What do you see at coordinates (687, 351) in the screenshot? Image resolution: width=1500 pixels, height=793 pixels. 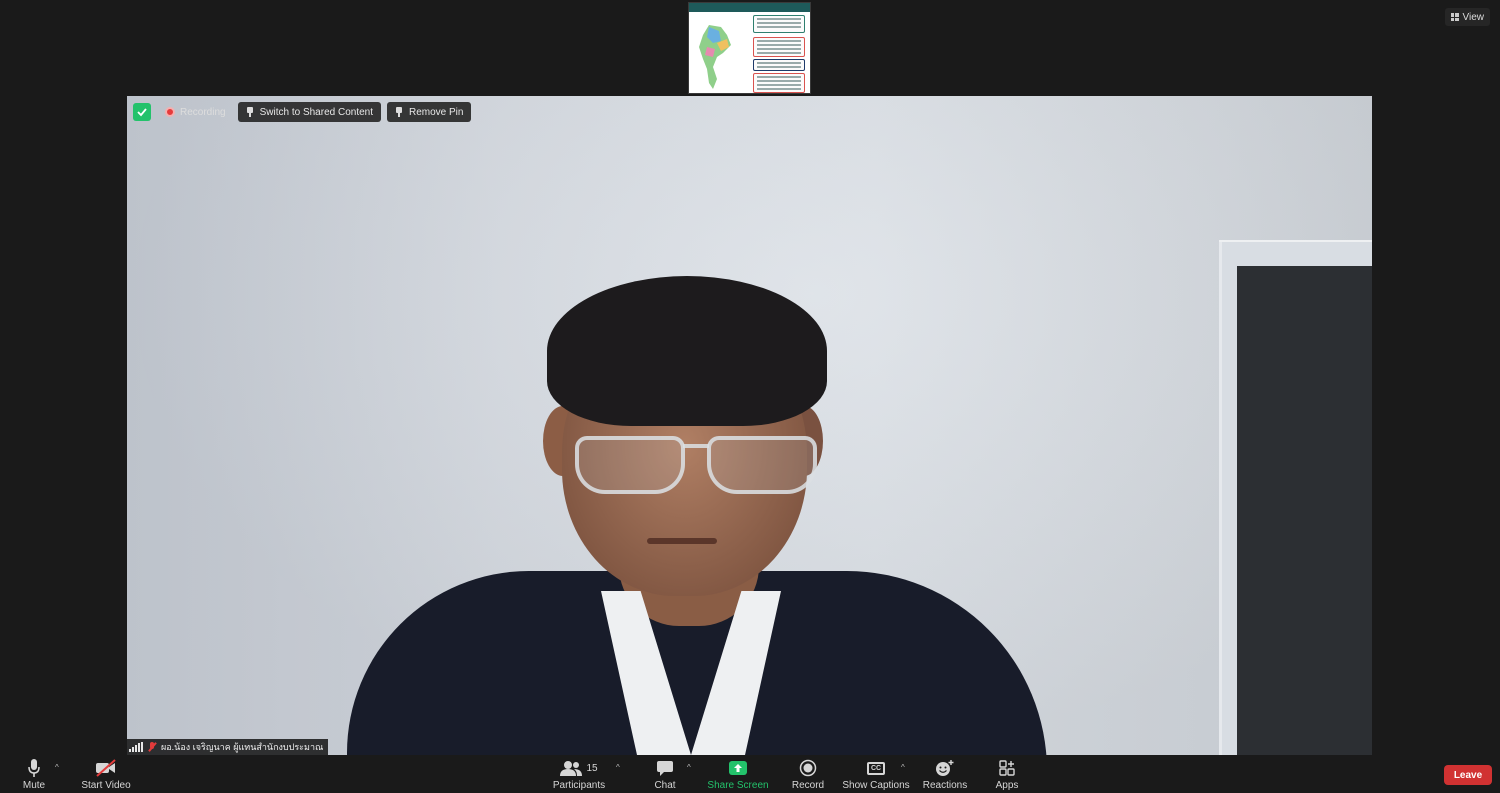 I see `hair` at bounding box center [687, 351].